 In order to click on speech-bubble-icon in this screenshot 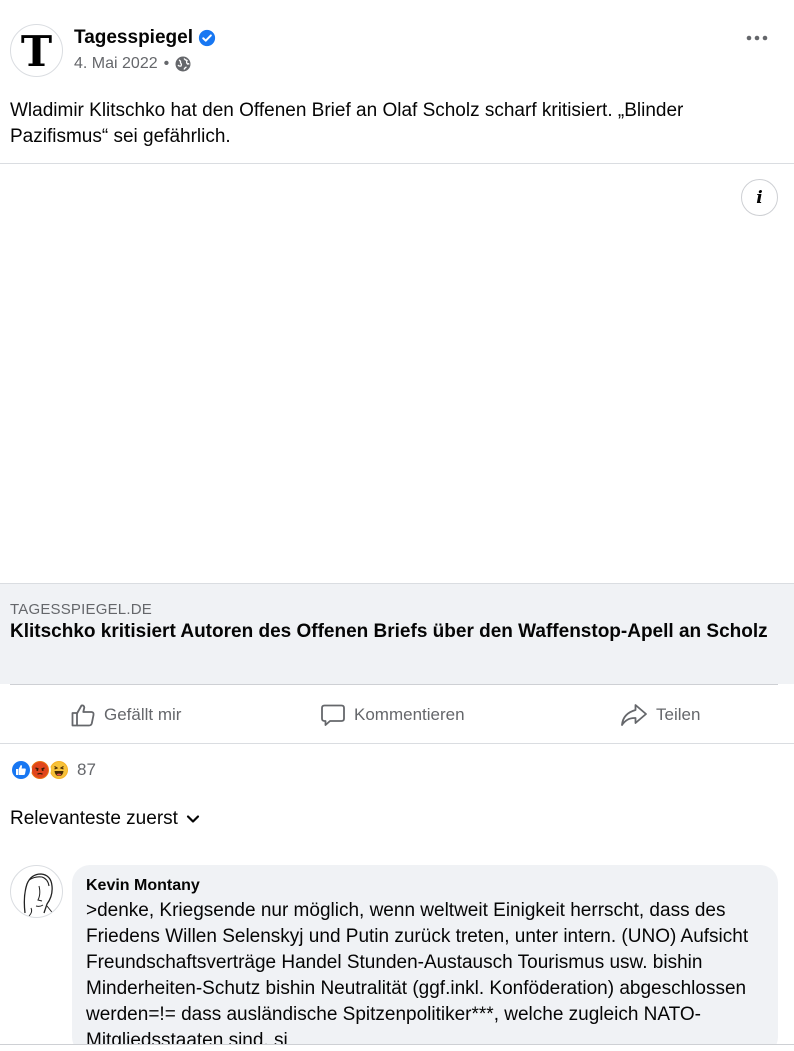, I will do `click(333, 715)`.